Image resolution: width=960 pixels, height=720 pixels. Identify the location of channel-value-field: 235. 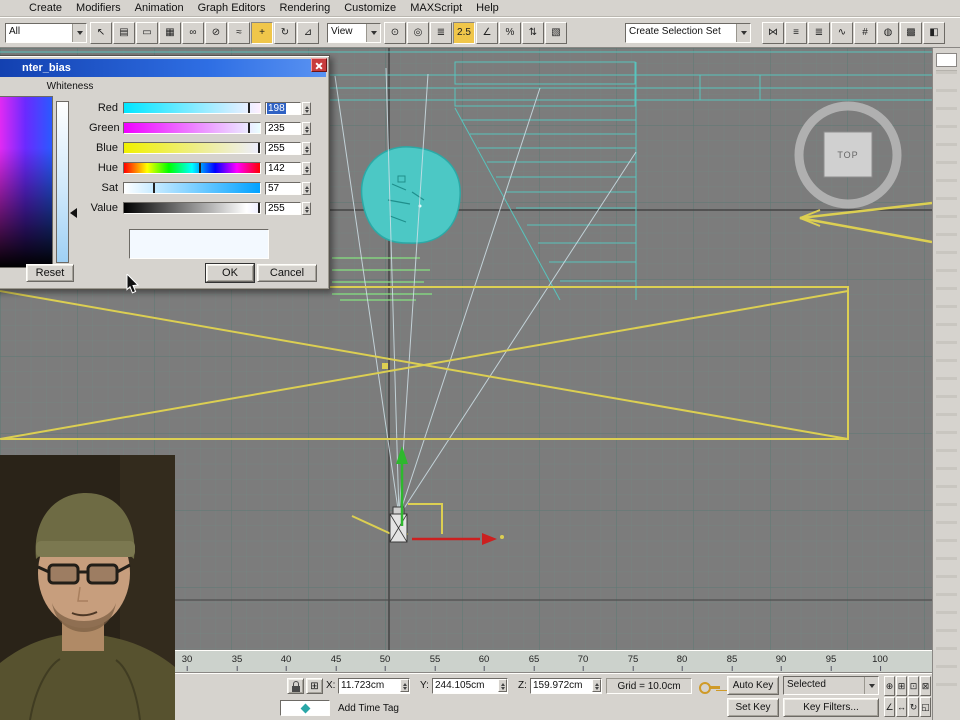
(283, 128).